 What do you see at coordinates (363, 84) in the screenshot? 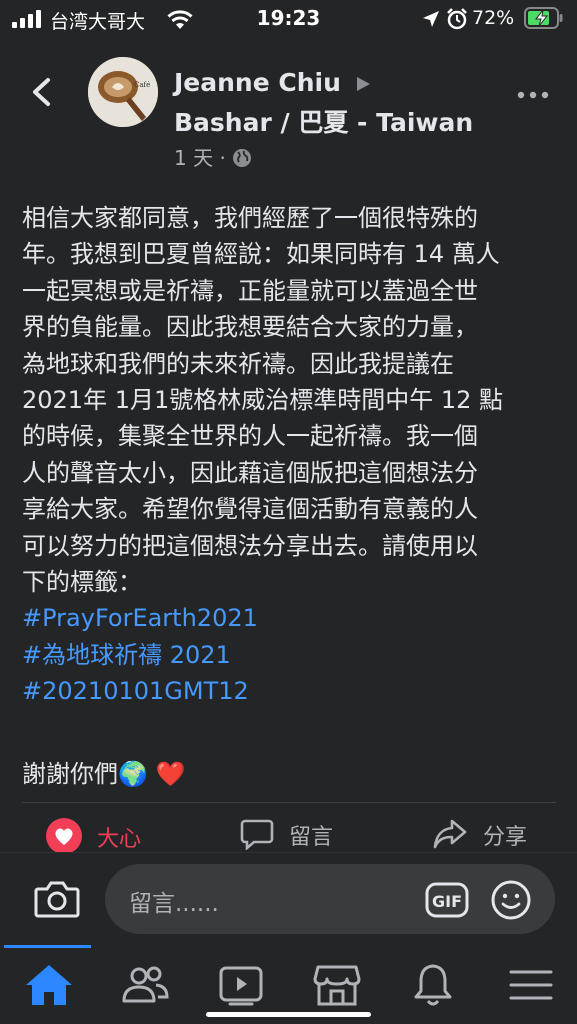
I see `triangle-right-icon` at bounding box center [363, 84].